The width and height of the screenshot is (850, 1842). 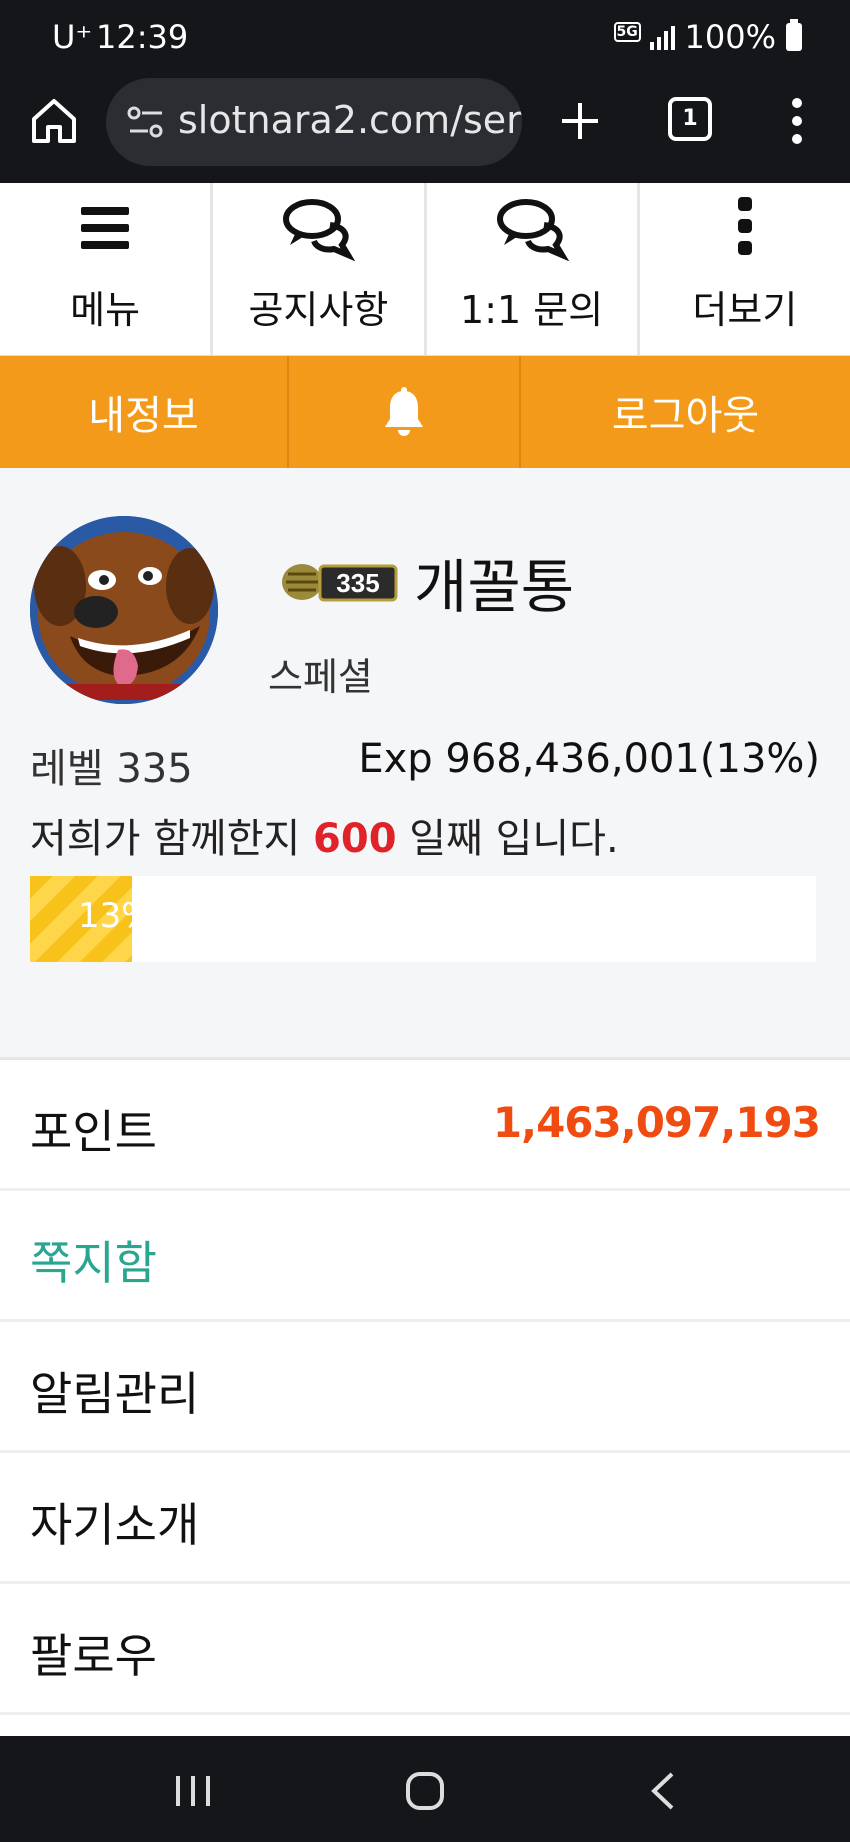 What do you see at coordinates (425, 1125) in the screenshot?
I see `points-row: 포인트 1,463,097,193` at bounding box center [425, 1125].